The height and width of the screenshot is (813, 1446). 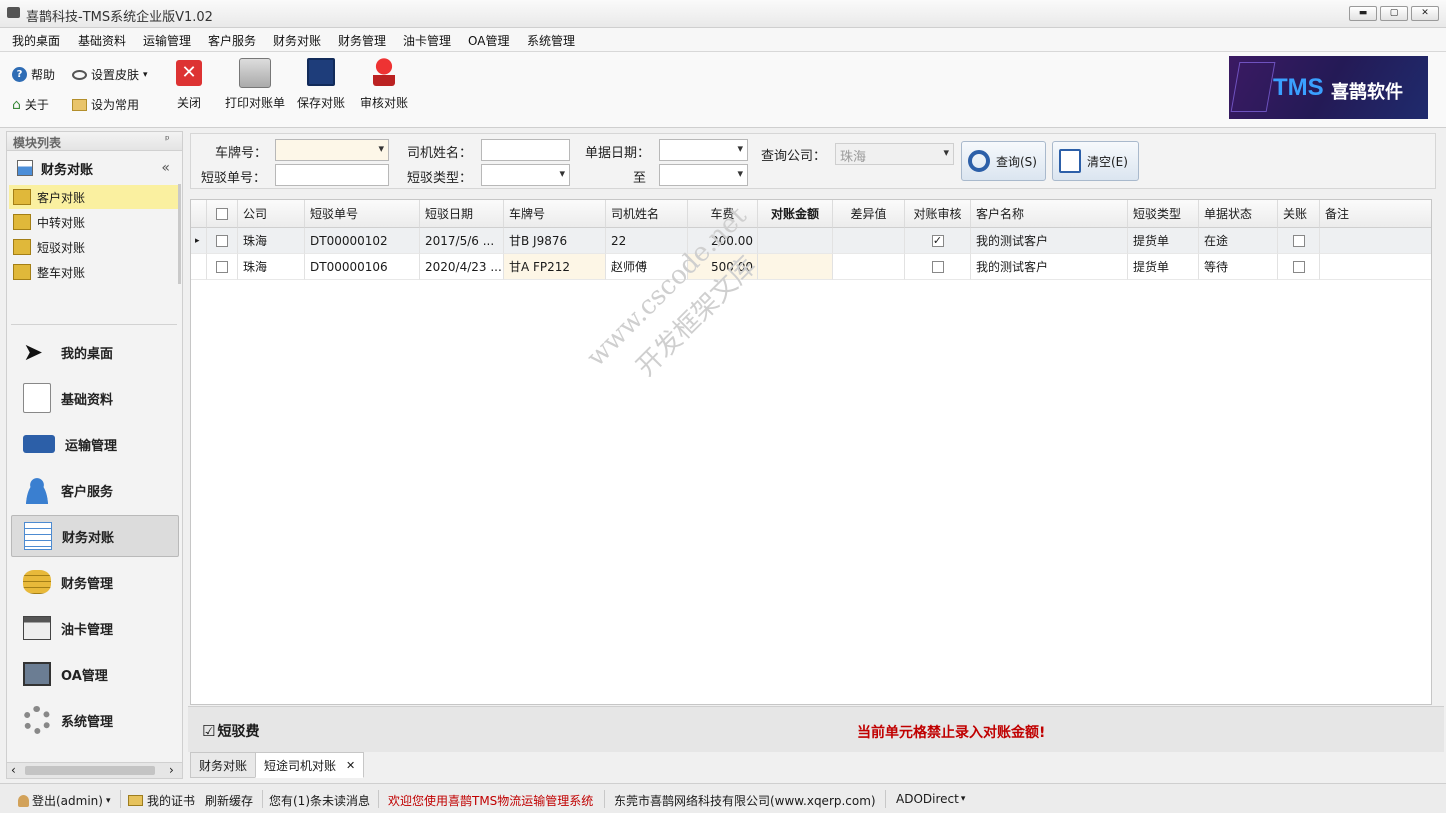 I want to click on cert-button: 我的证书, so click(x=161, y=800).